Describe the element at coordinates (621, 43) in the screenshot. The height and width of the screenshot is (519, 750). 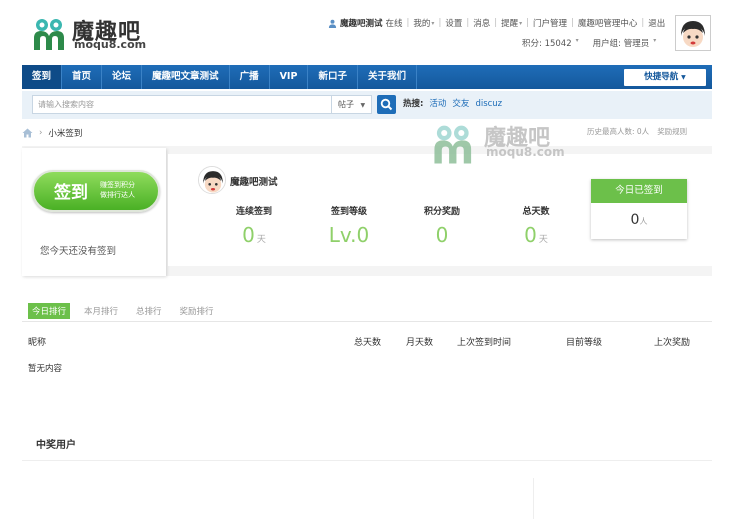
I see `user-group-link: 用户组: 管理员` at that location.